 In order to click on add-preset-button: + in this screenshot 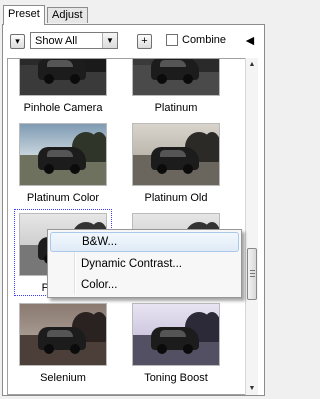, I will do `click(144, 41)`.